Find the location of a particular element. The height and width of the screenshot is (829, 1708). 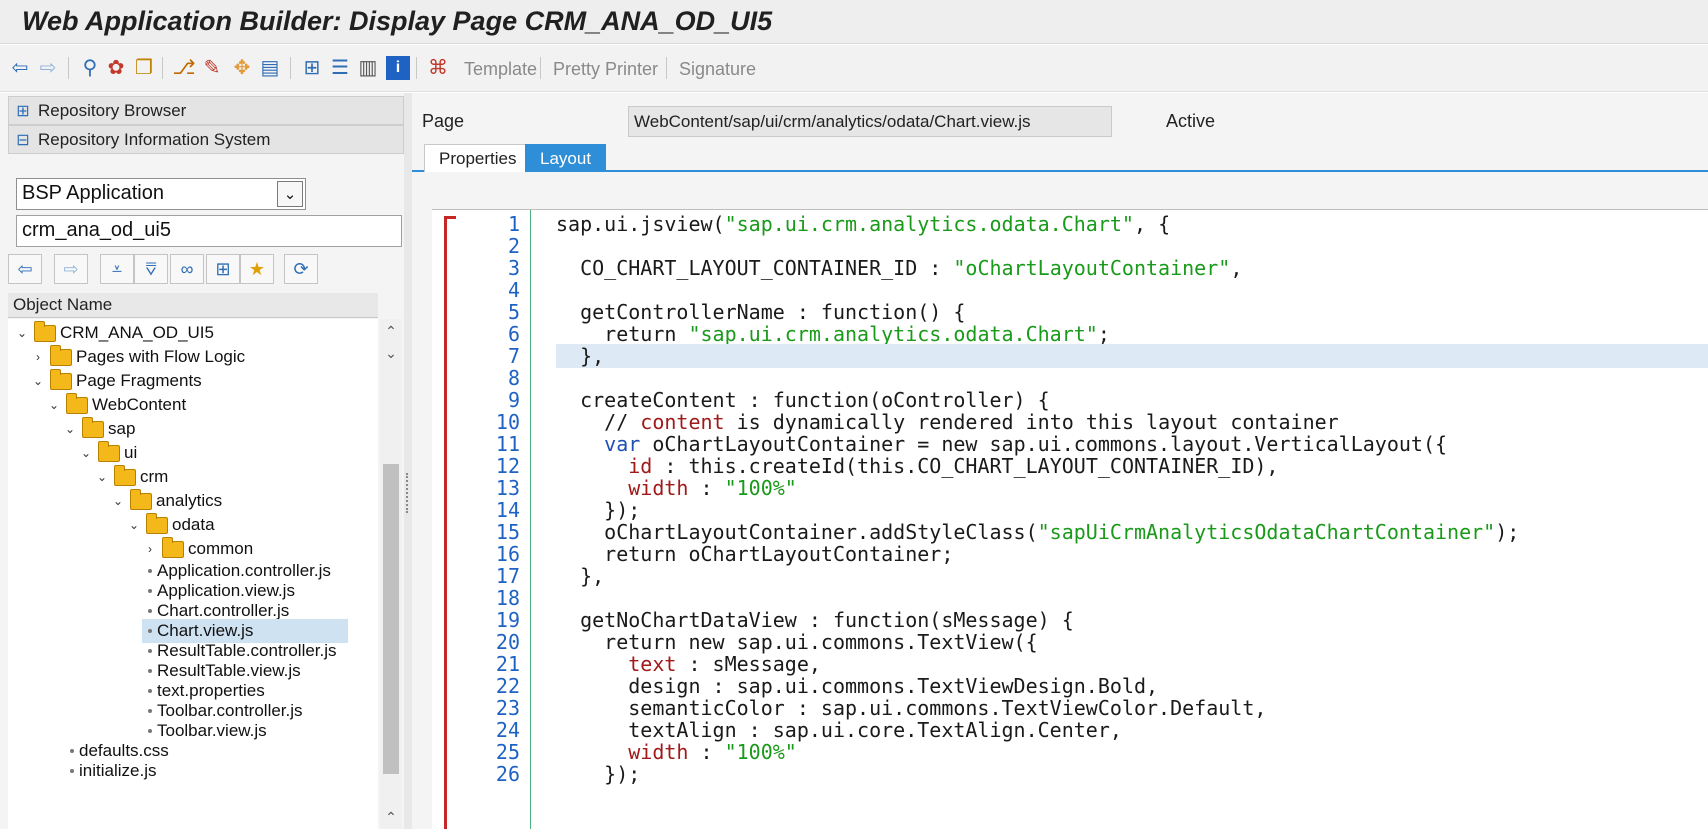

tree-node: ⌄ CRM_ANA_OD_UI5 is located at coordinates (114, 332).